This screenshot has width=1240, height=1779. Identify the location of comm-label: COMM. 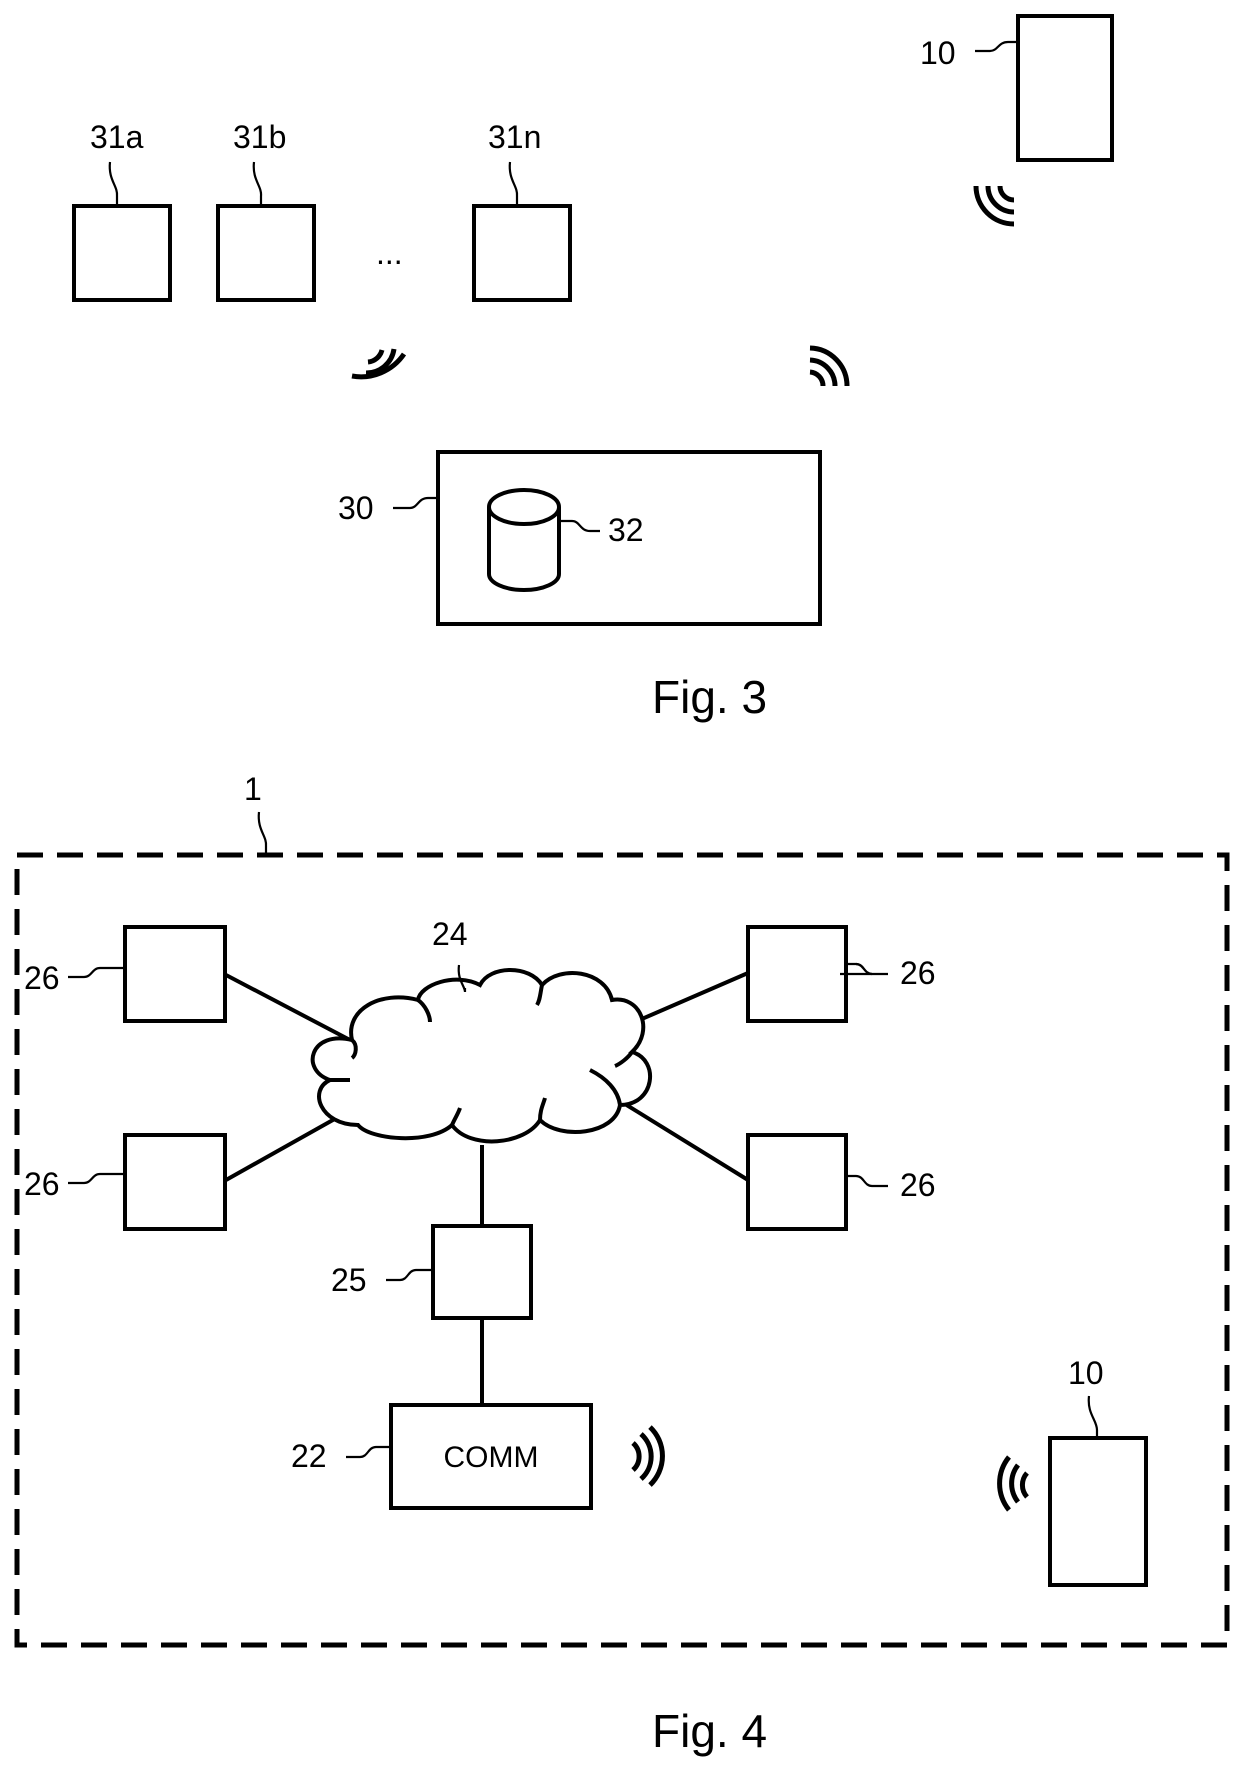
(491, 1457).